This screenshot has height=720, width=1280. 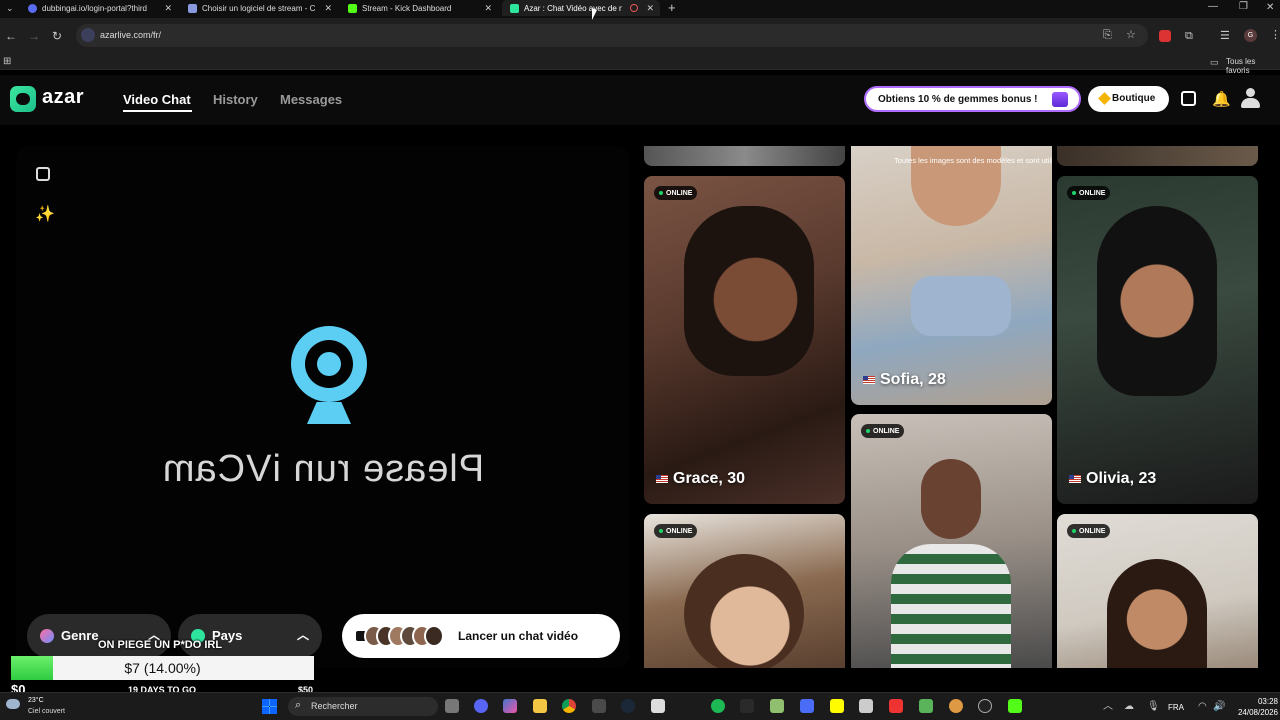 I want to click on goal-title: ON PIEGE UN P*DO IRL, so click(x=160, y=645).